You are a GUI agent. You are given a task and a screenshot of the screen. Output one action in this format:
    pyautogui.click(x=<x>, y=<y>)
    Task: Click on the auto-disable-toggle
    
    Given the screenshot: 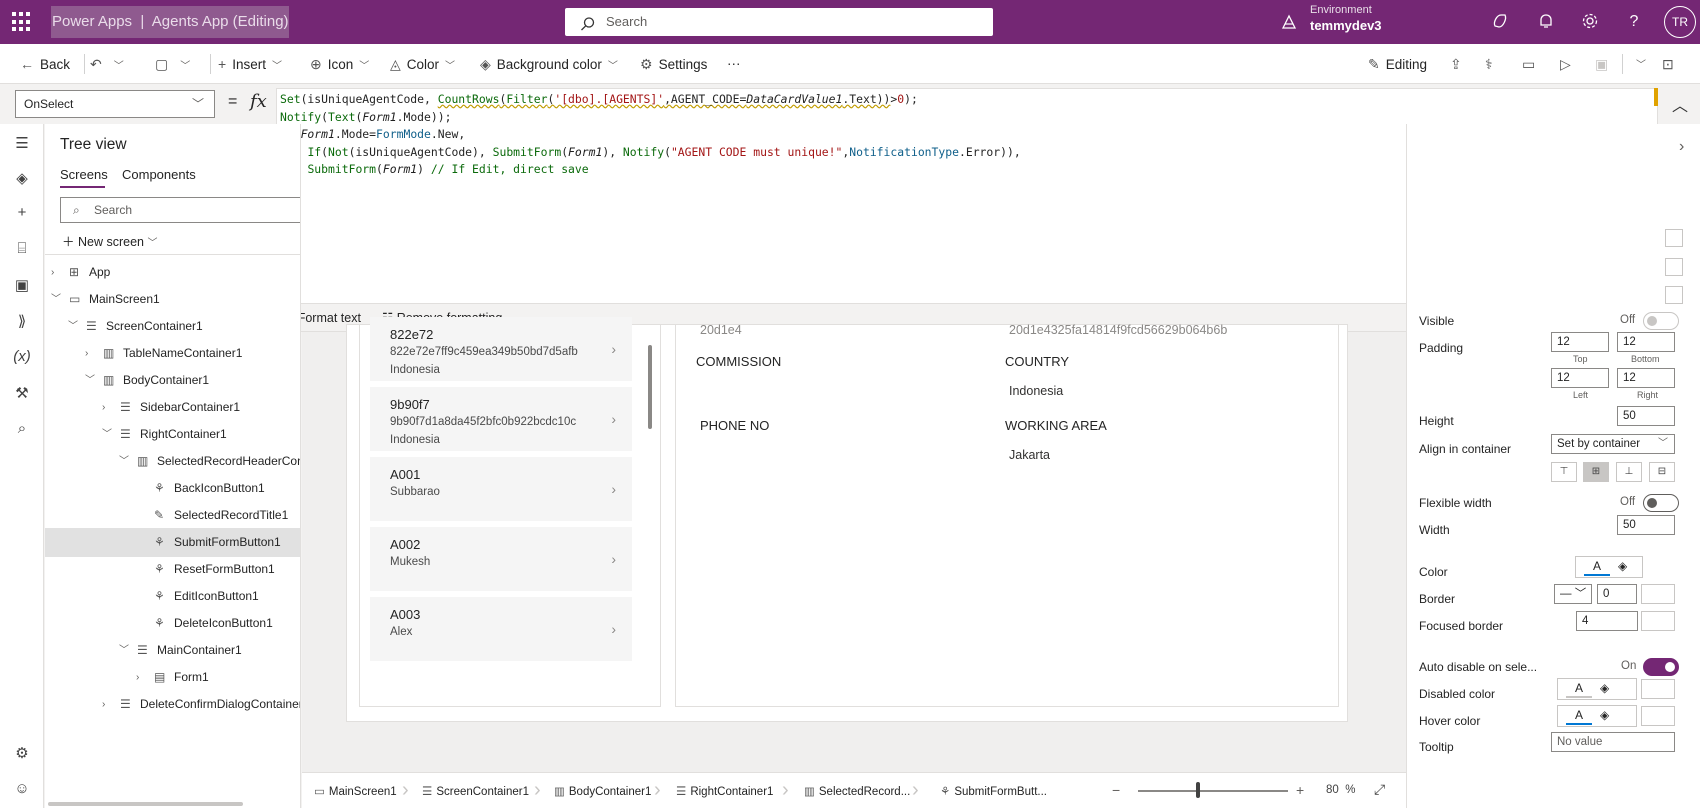 What is the action you would take?
    pyautogui.click(x=1661, y=667)
    